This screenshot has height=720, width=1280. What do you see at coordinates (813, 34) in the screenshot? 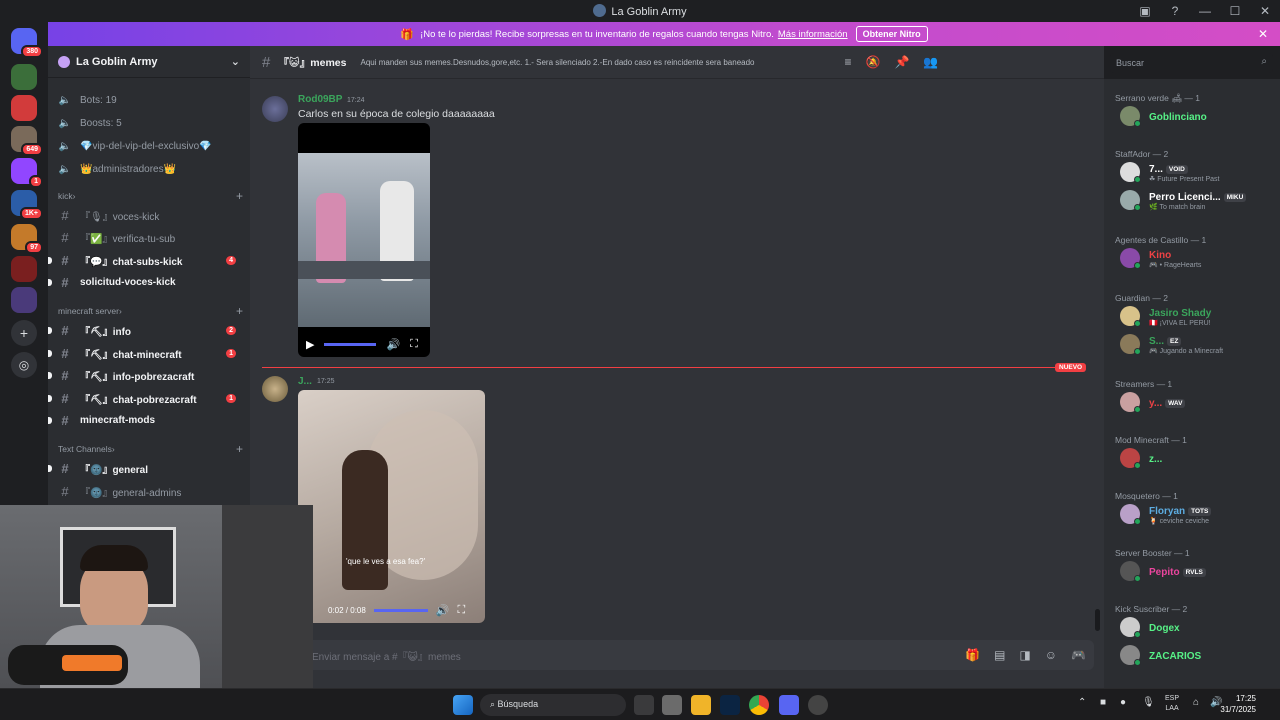
I see `banner-link: Más información` at bounding box center [813, 34].